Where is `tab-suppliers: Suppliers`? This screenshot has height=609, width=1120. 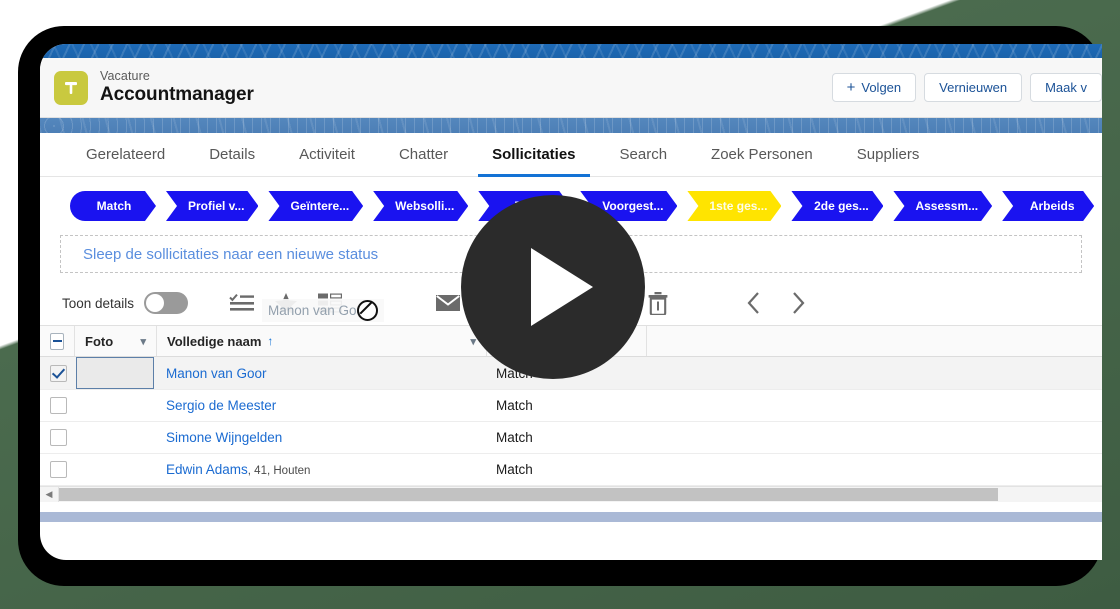
tab-suppliers: Suppliers is located at coordinates (888, 154).